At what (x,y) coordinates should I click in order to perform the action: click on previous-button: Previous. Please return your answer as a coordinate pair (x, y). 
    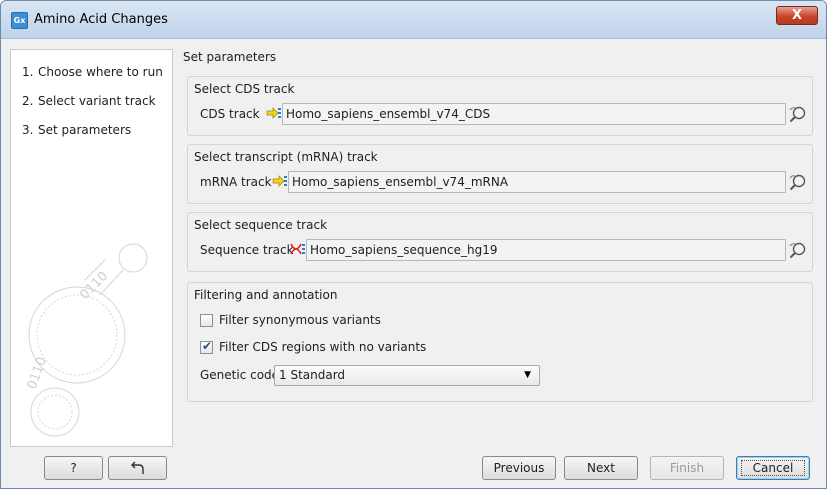
    Looking at the image, I should click on (519, 468).